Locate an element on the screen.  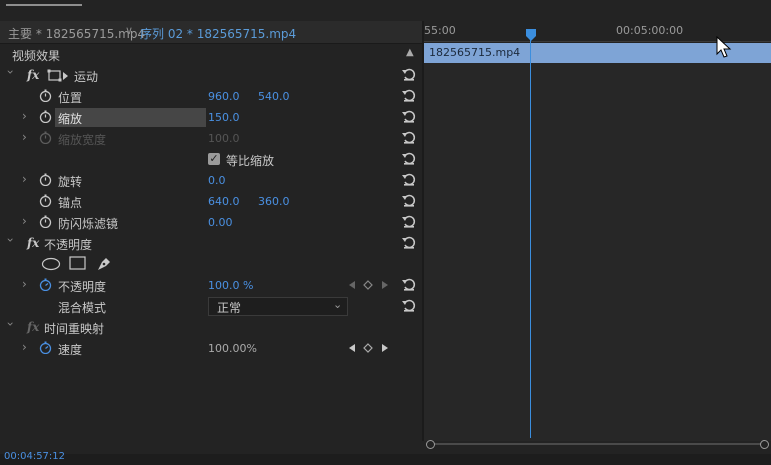
scale-row: › 缩放 150.0 is located at coordinates (211, 117).